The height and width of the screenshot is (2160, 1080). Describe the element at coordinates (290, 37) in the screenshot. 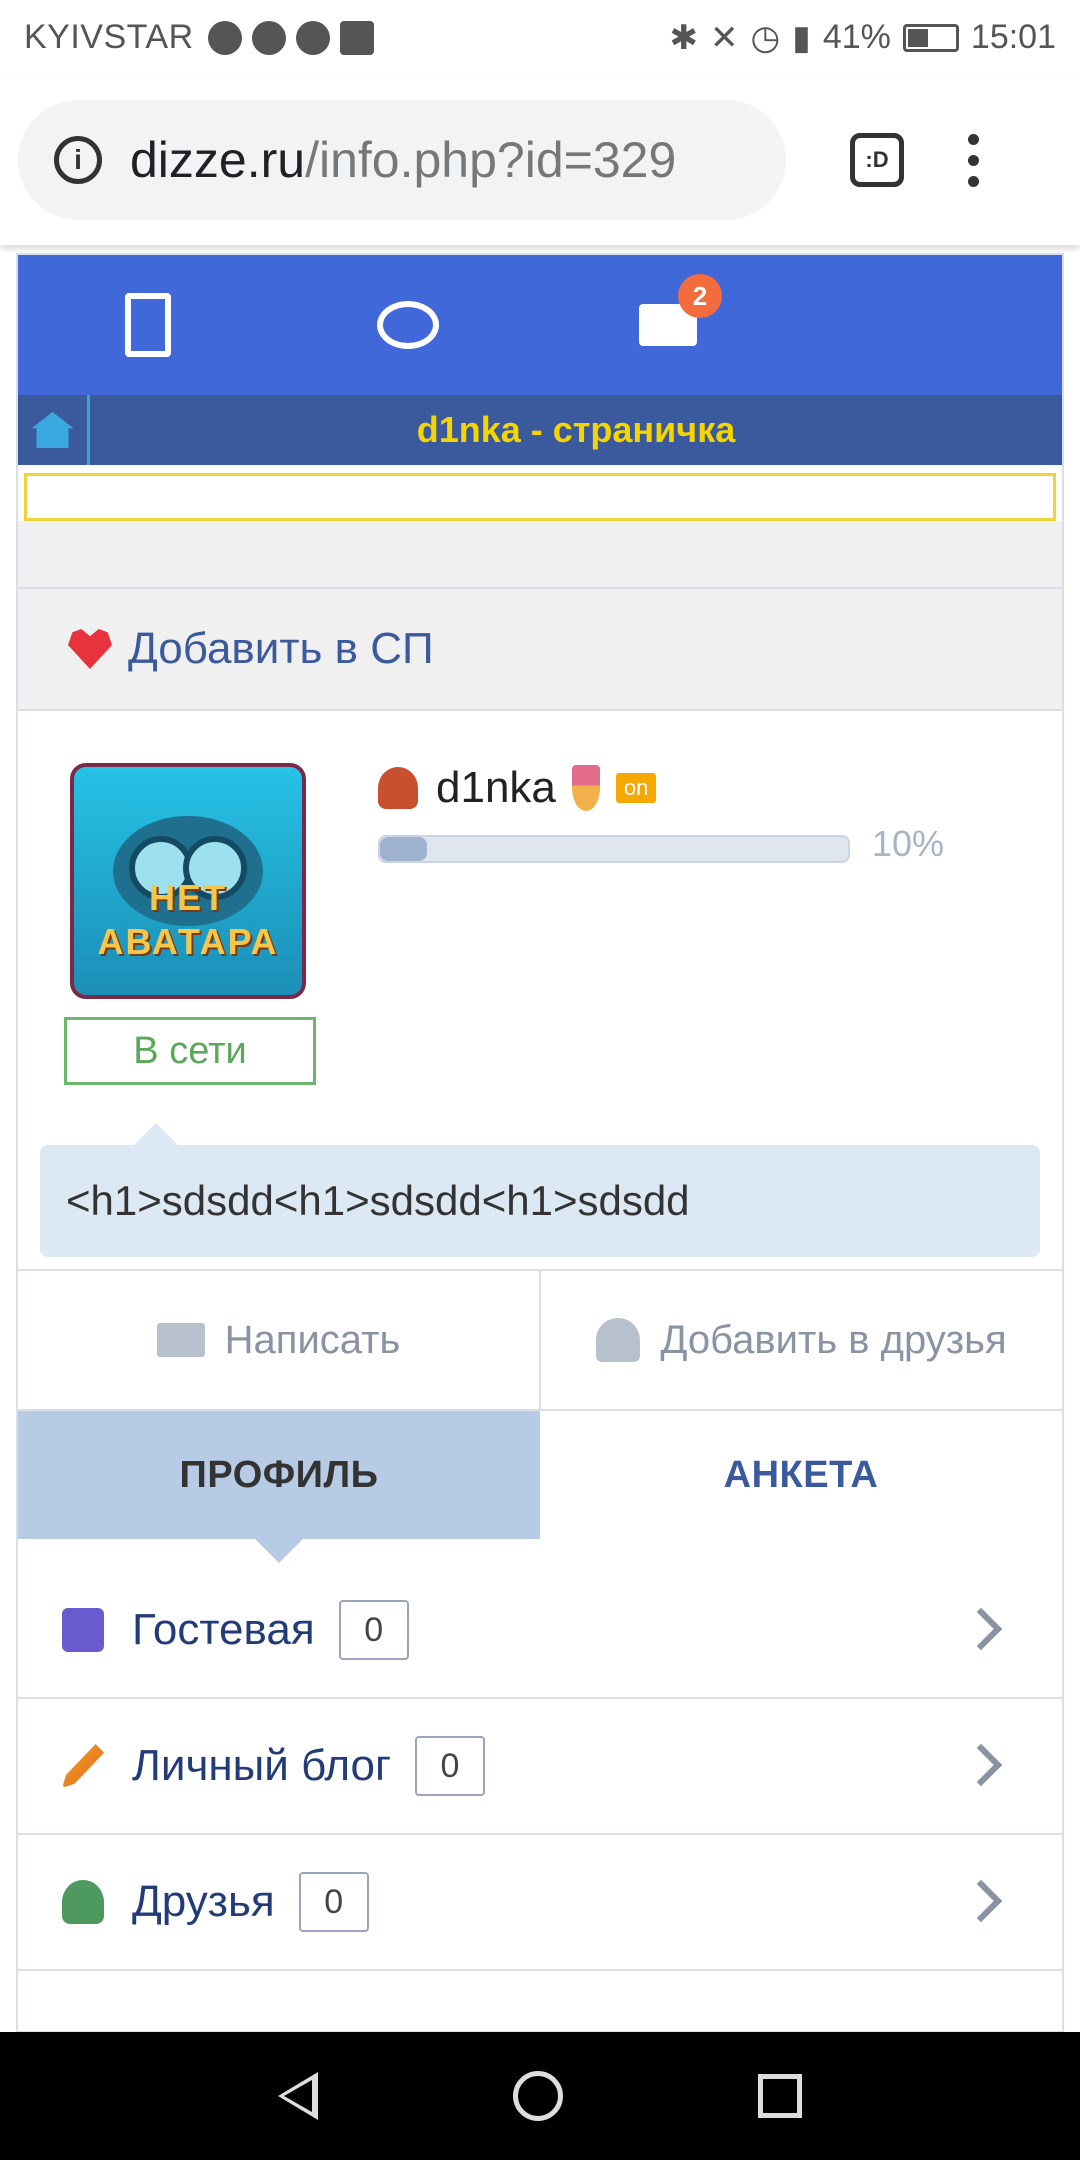

I see `notification-icons` at that location.